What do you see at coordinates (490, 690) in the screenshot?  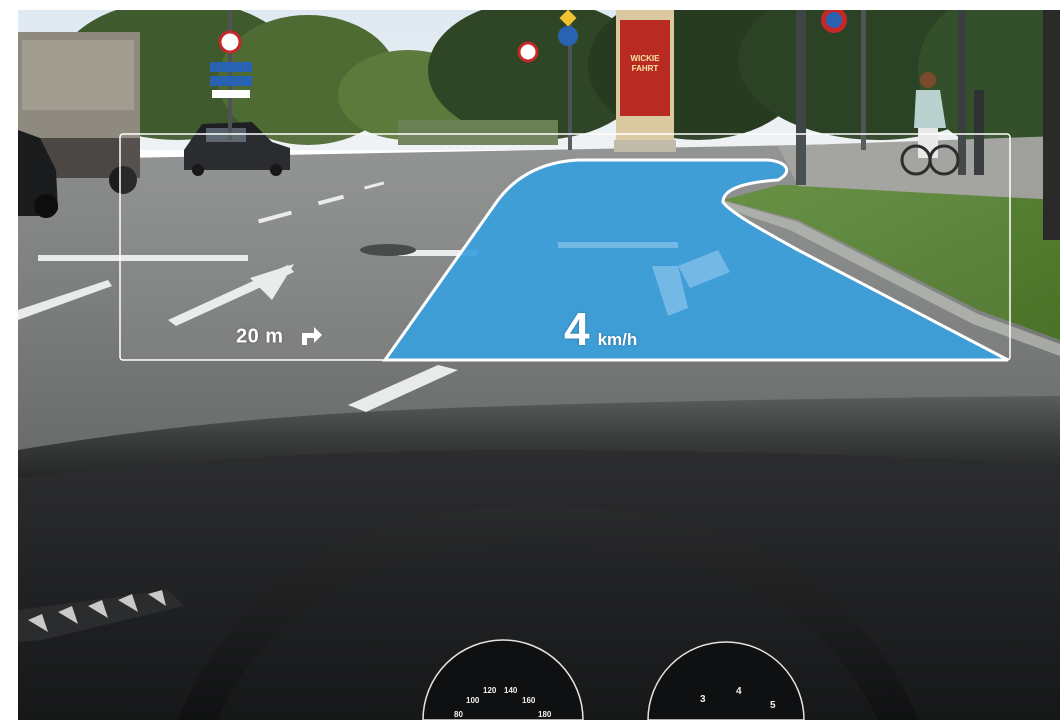 I see `speedometer-tick-label: 120` at bounding box center [490, 690].